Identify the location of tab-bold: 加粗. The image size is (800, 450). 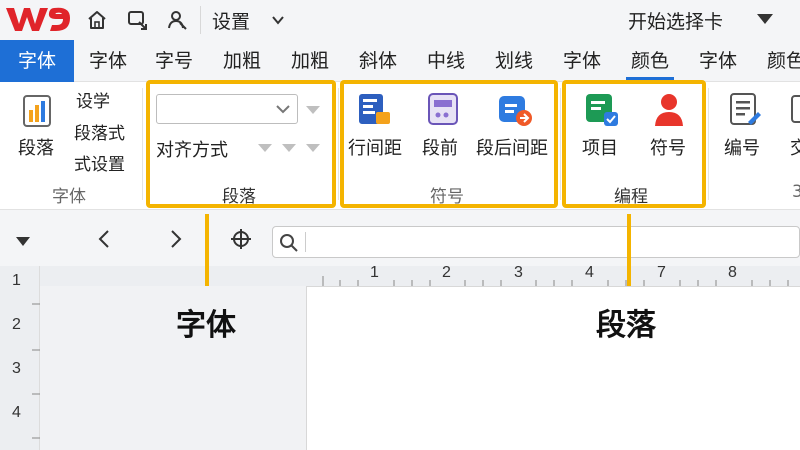
(242, 61).